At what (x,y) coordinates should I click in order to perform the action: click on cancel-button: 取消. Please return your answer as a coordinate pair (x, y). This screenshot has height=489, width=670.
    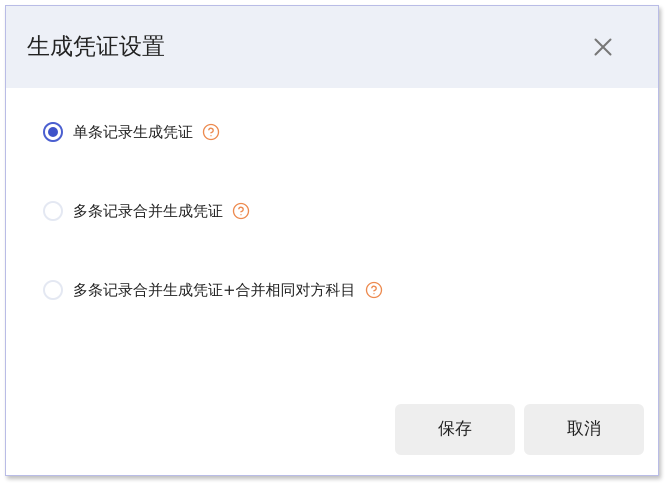
    Looking at the image, I should click on (584, 429).